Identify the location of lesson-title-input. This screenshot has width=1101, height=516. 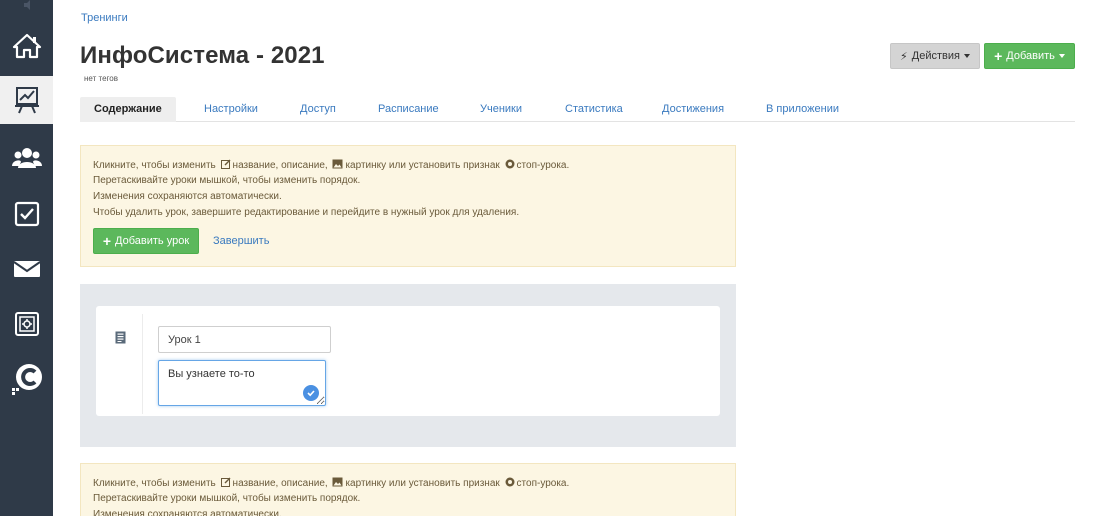
(244, 339).